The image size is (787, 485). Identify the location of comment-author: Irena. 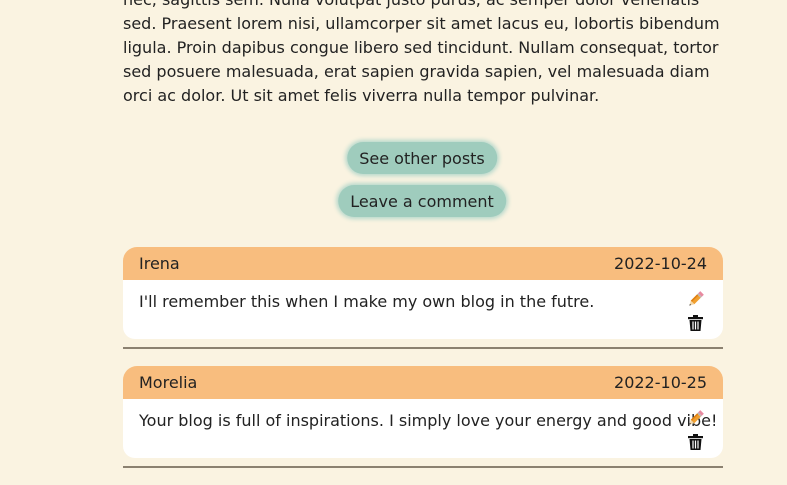
(159, 263).